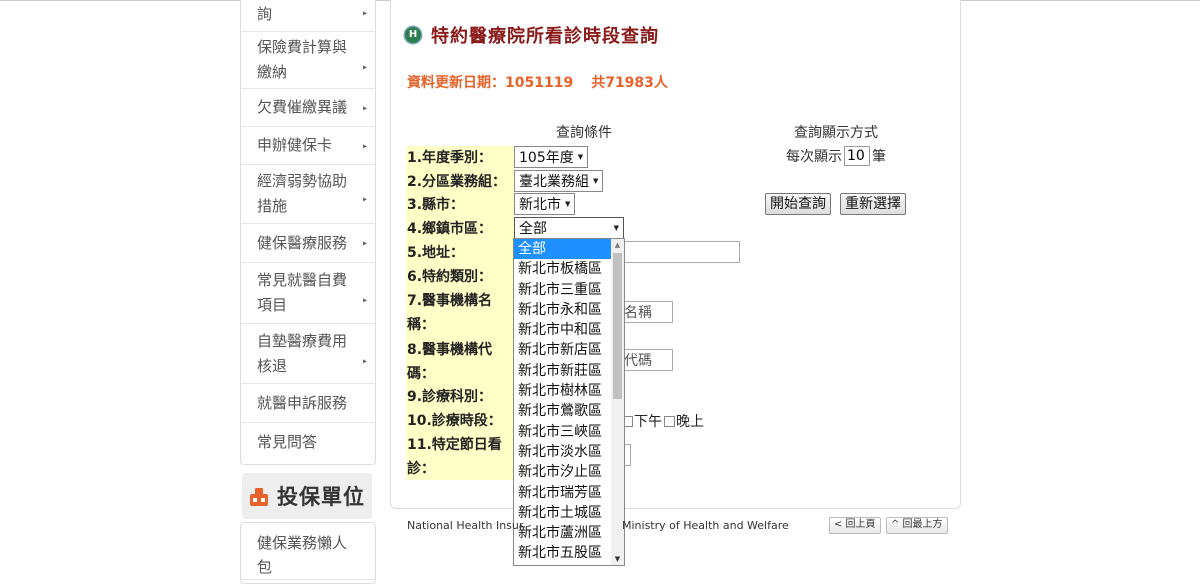 The width and height of the screenshot is (1200, 584). Describe the element at coordinates (287, 441) in the screenshot. I see `sidebar-item-label: 常見問答` at that location.